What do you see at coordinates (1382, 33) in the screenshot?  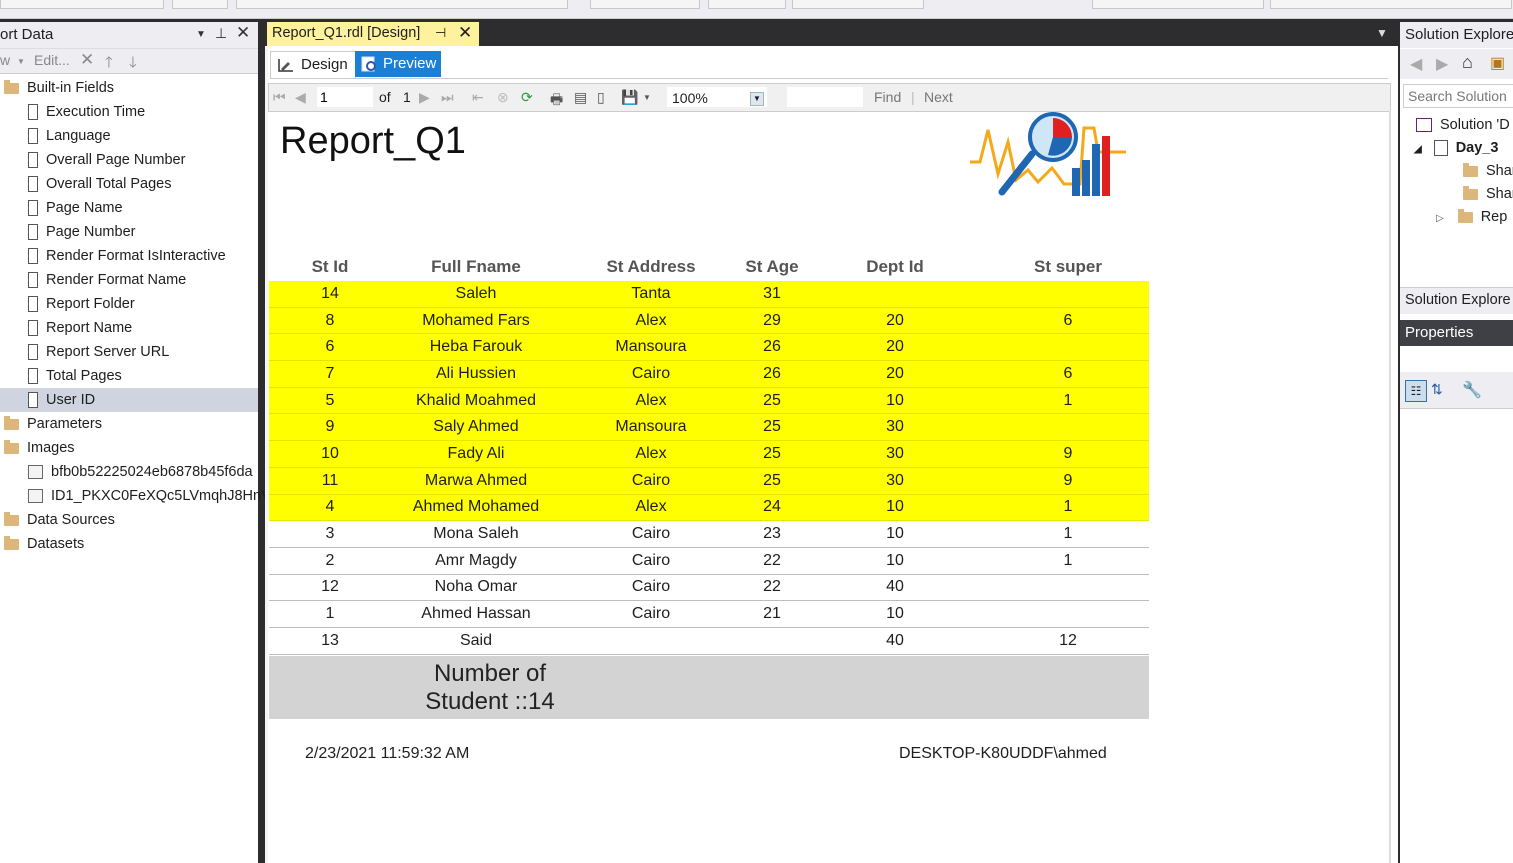 I see `tab-overflow-icon: ▼` at bounding box center [1382, 33].